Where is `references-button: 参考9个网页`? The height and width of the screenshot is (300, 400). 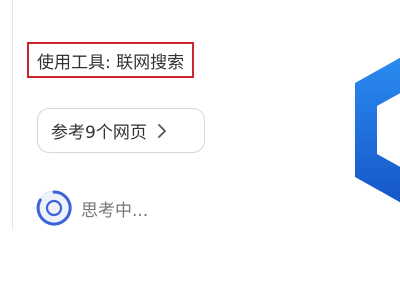 references-button: 参考9个网页 is located at coordinates (121, 130).